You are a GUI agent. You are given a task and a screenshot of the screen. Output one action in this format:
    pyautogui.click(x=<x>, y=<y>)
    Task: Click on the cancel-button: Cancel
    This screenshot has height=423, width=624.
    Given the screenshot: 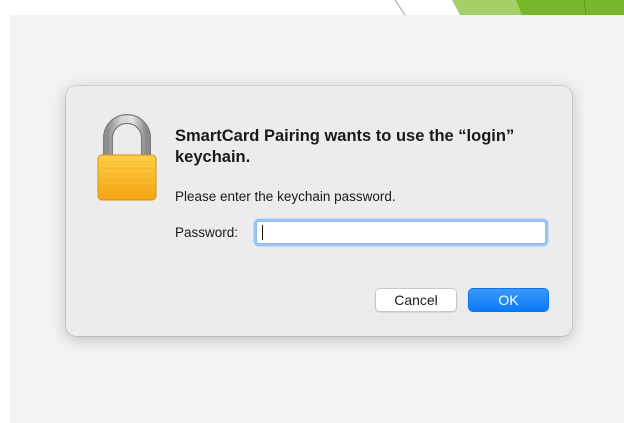 What is the action you would take?
    pyautogui.click(x=416, y=300)
    